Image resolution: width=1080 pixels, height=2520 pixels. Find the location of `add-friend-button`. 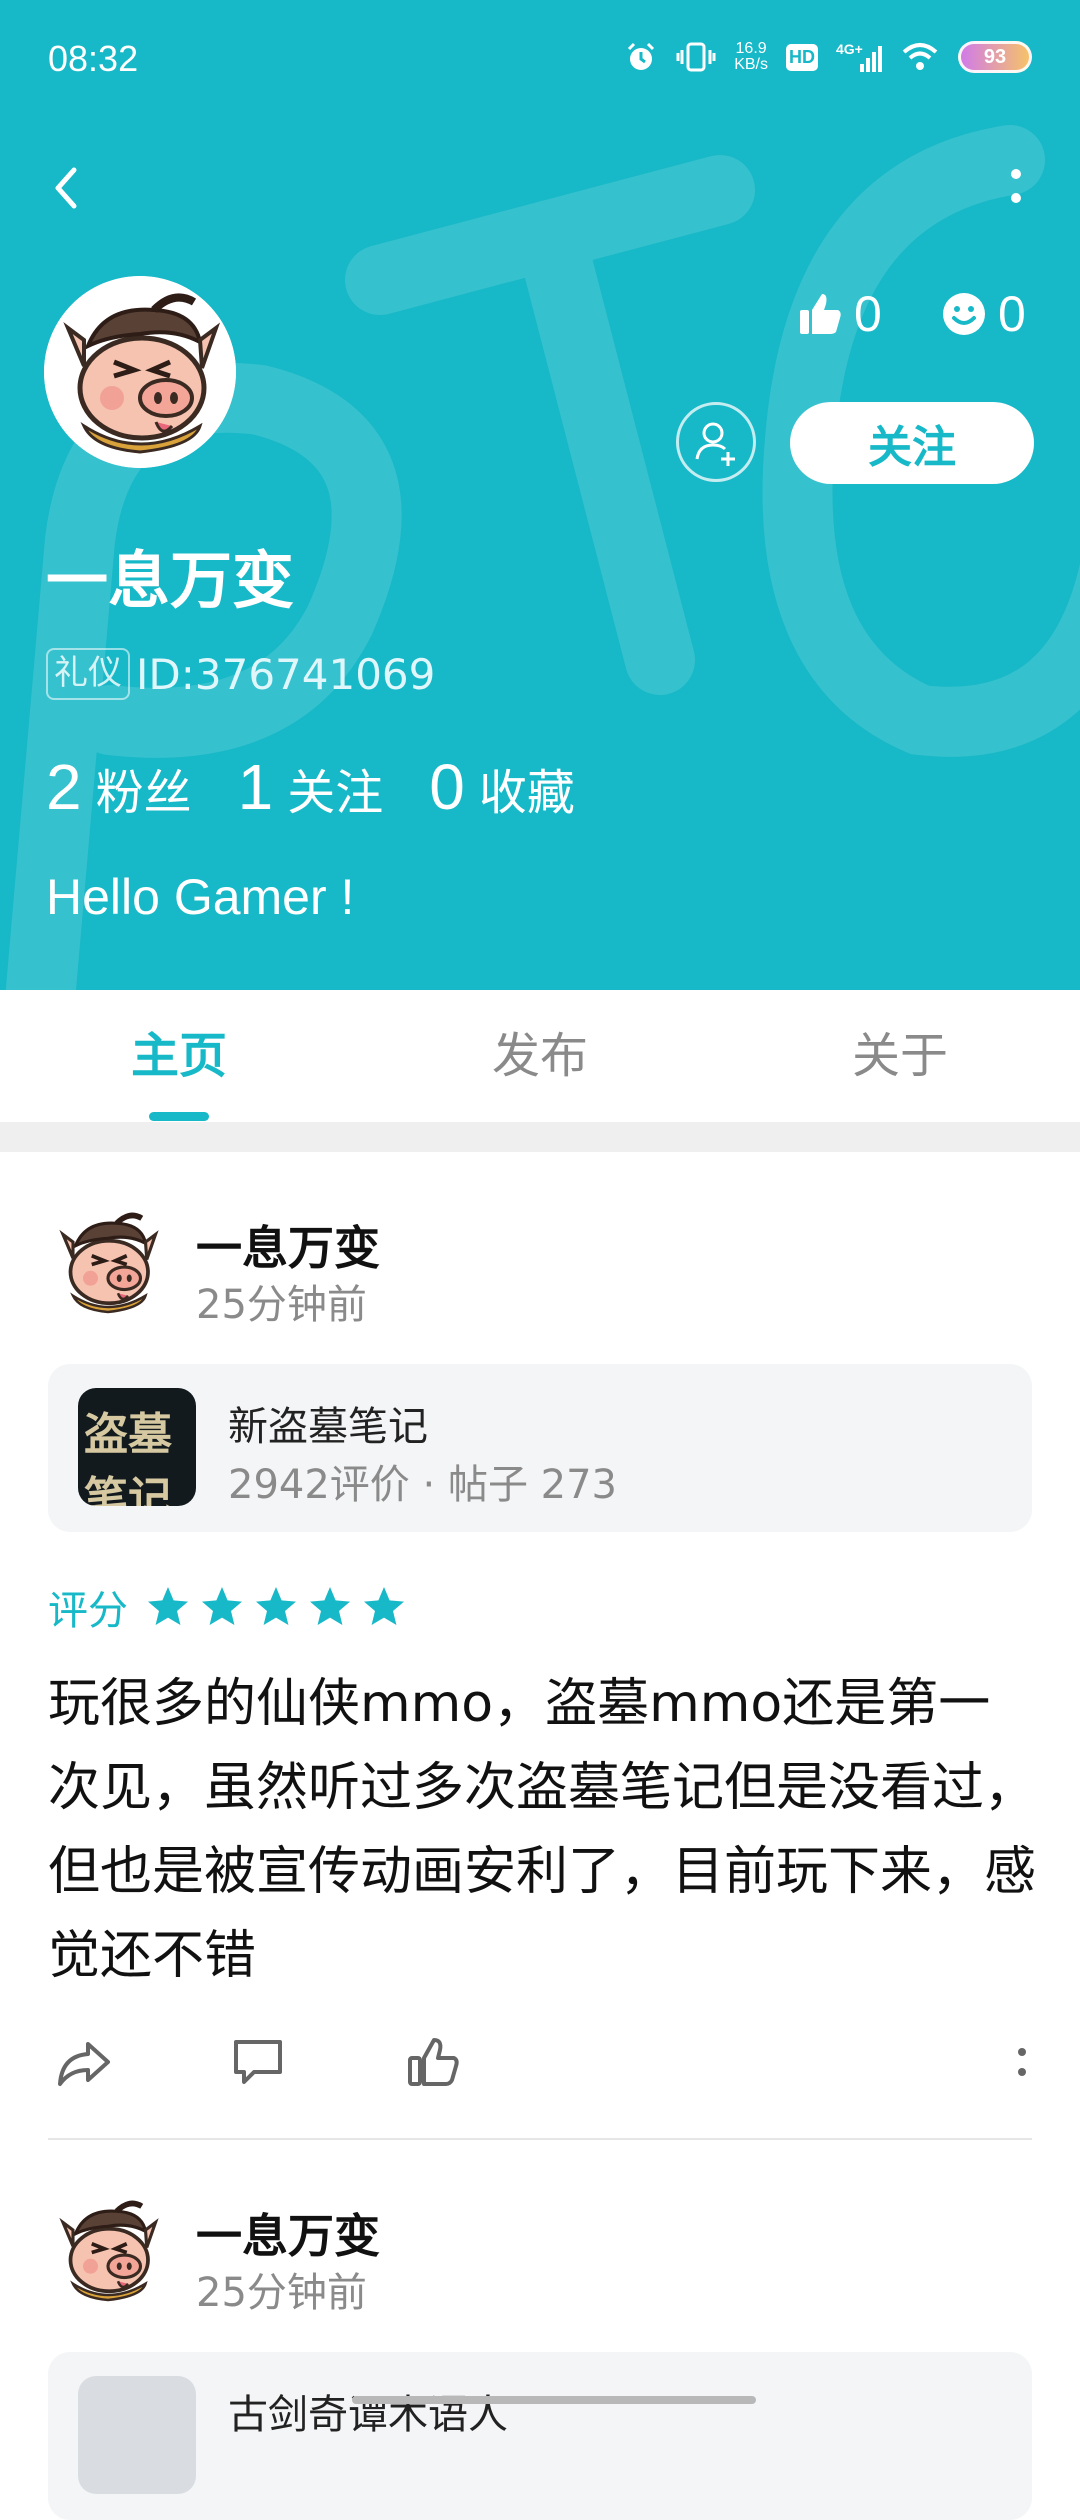

add-friend-button is located at coordinates (716, 442).